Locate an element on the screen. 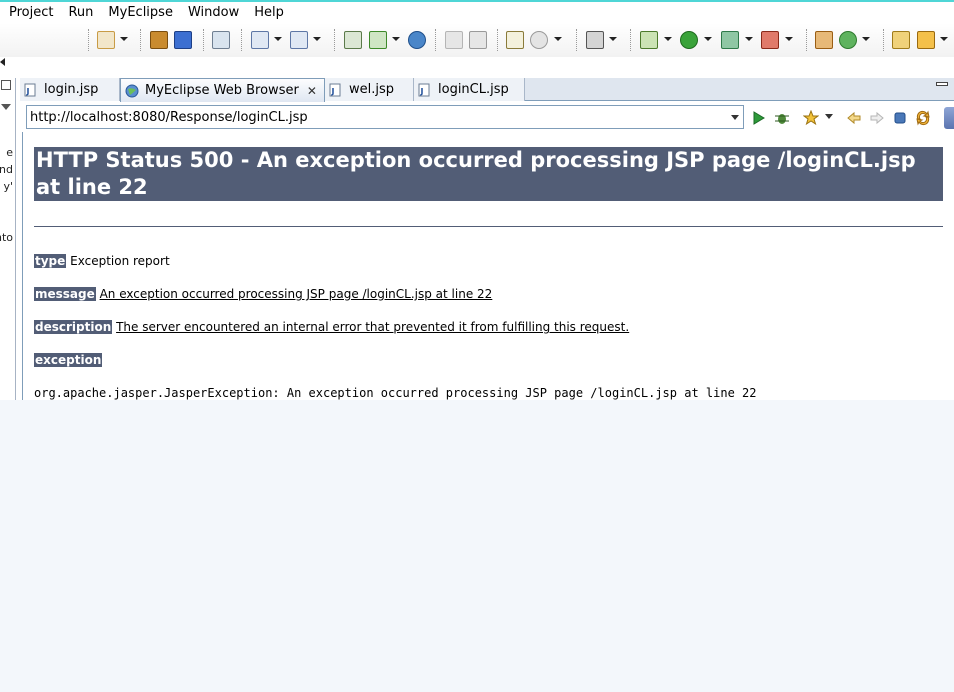 The height and width of the screenshot is (692, 954). url-combobox is located at coordinates (385, 117).